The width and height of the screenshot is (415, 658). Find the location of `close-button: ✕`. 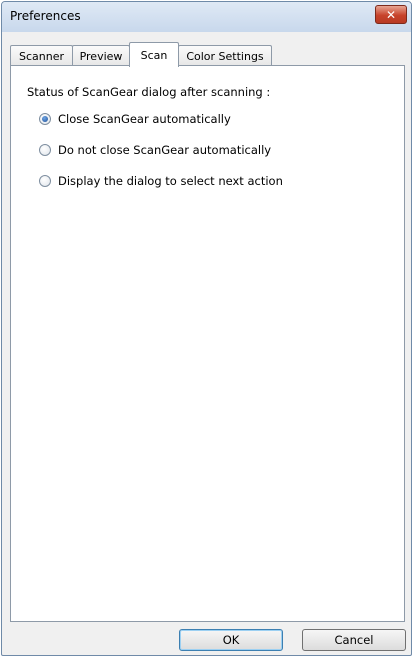

close-button: ✕ is located at coordinates (391, 14).